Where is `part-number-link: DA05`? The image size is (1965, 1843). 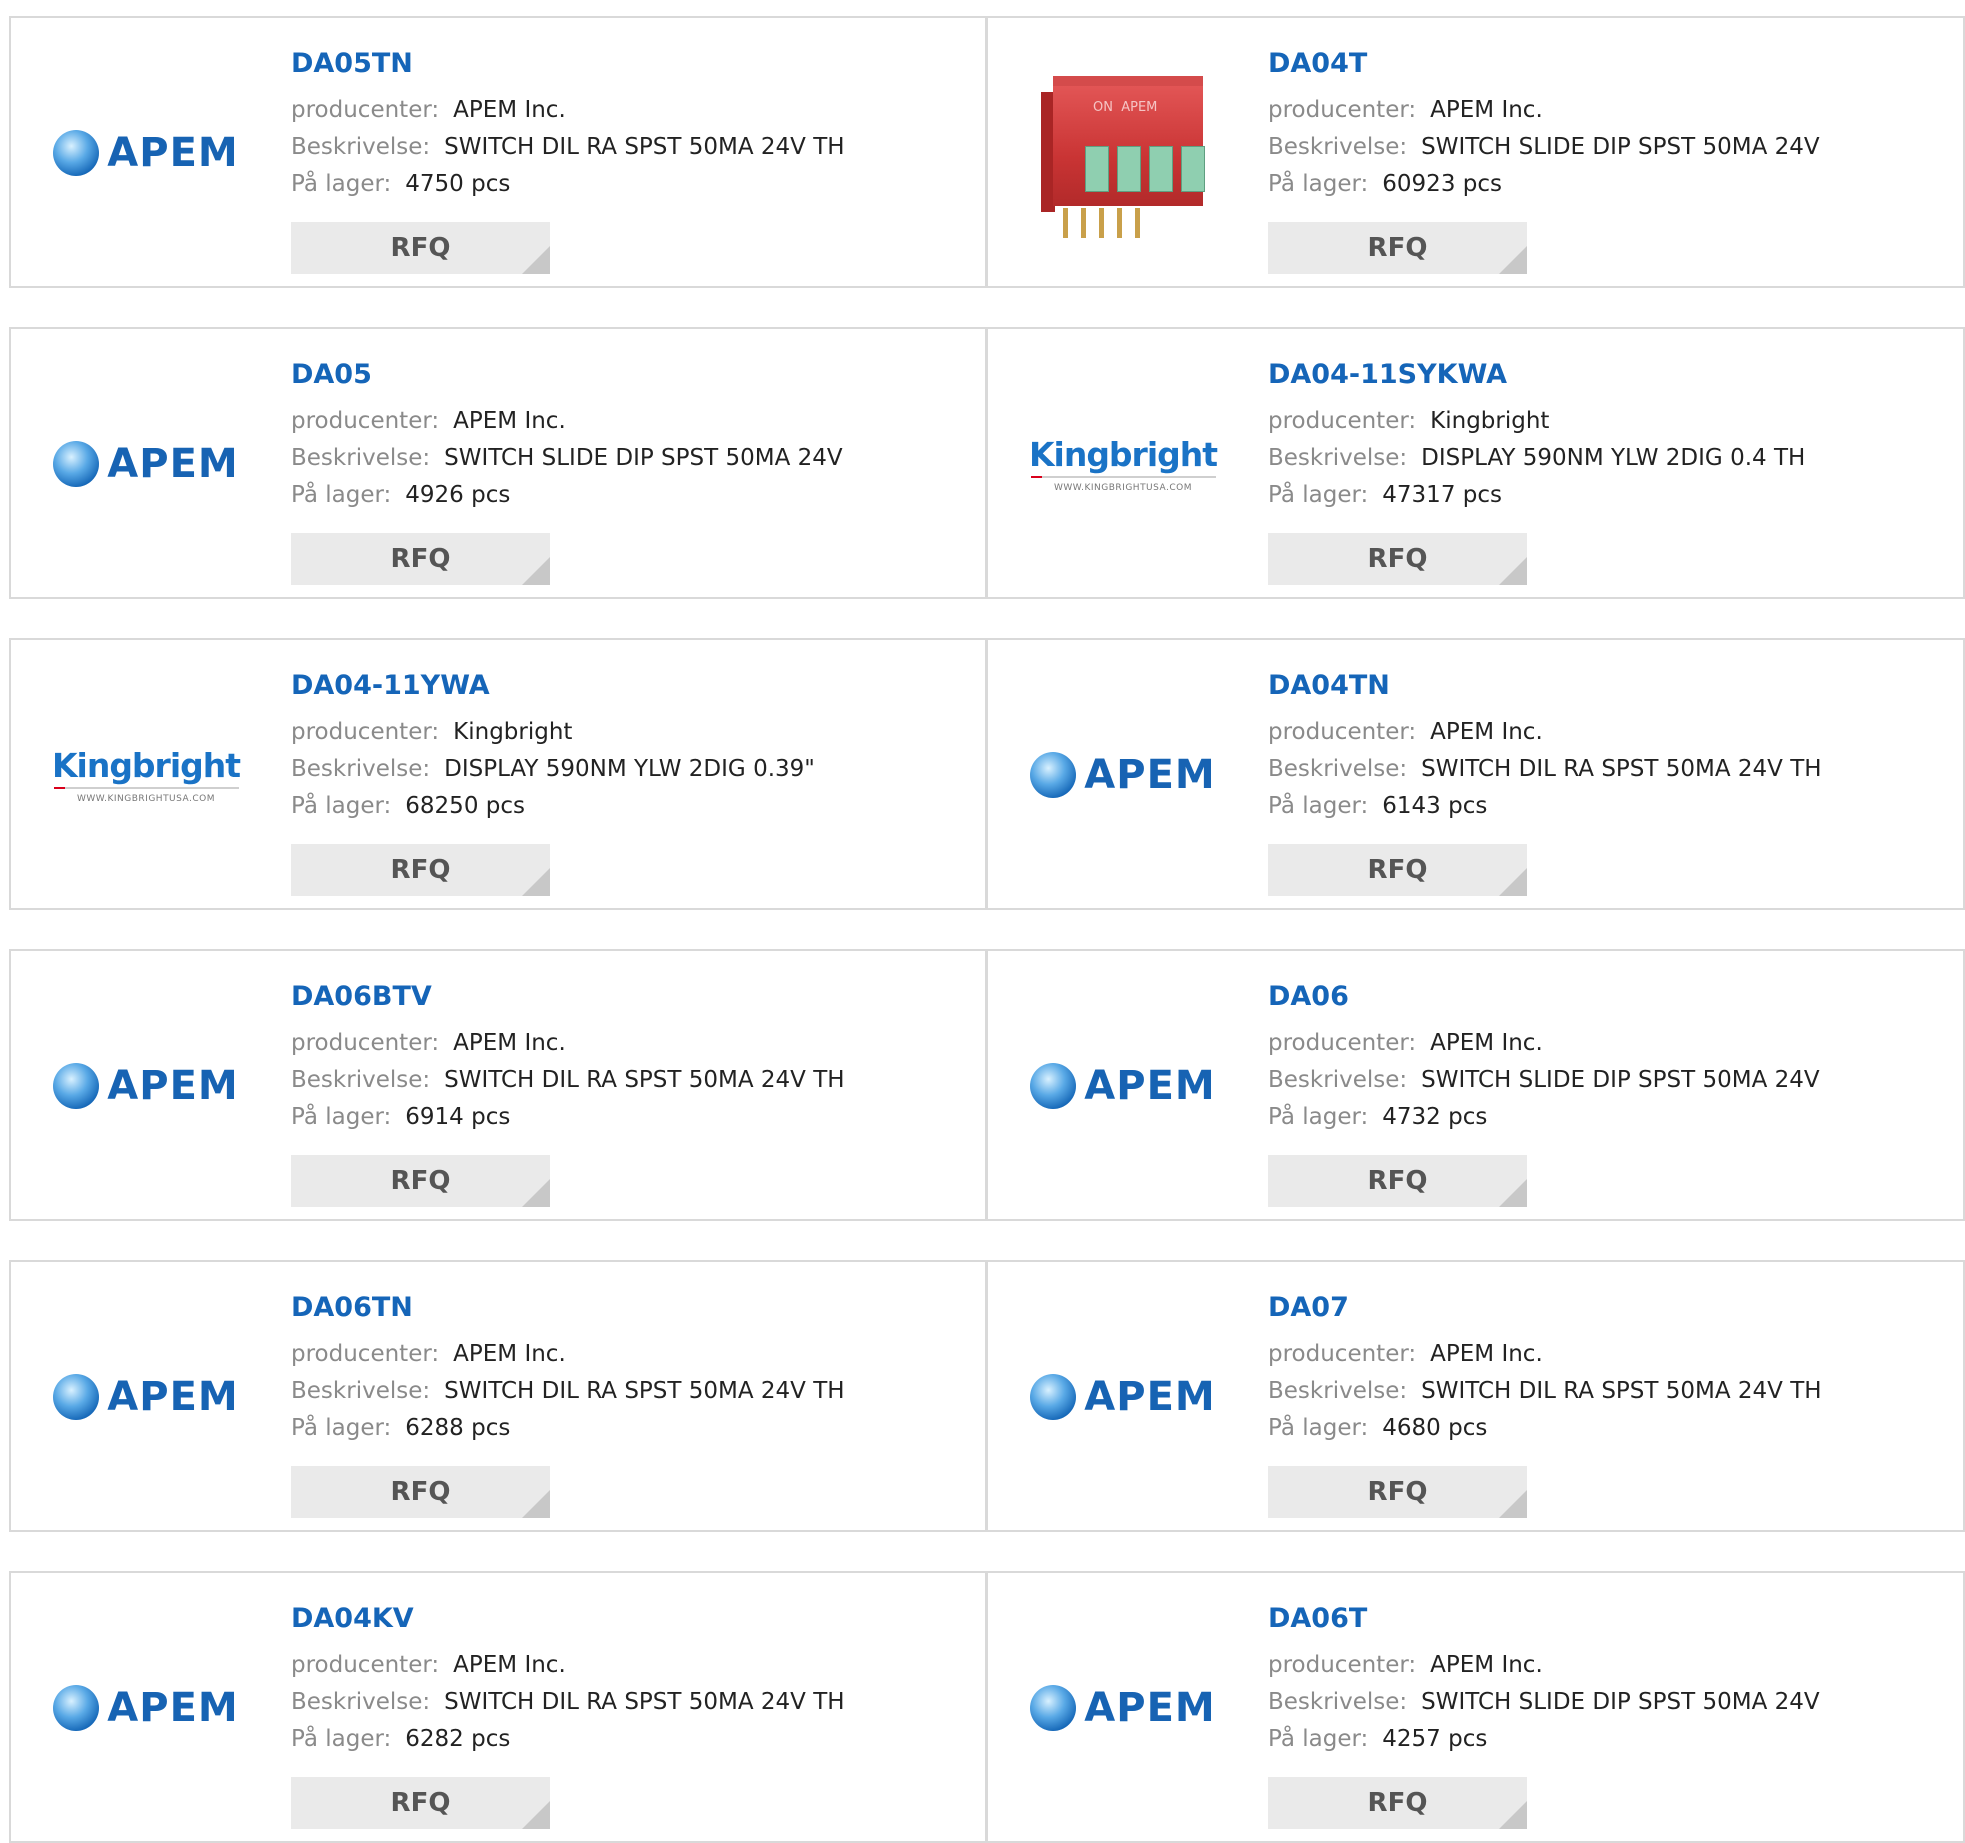 part-number-link: DA05 is located at coordinates (631, 375).